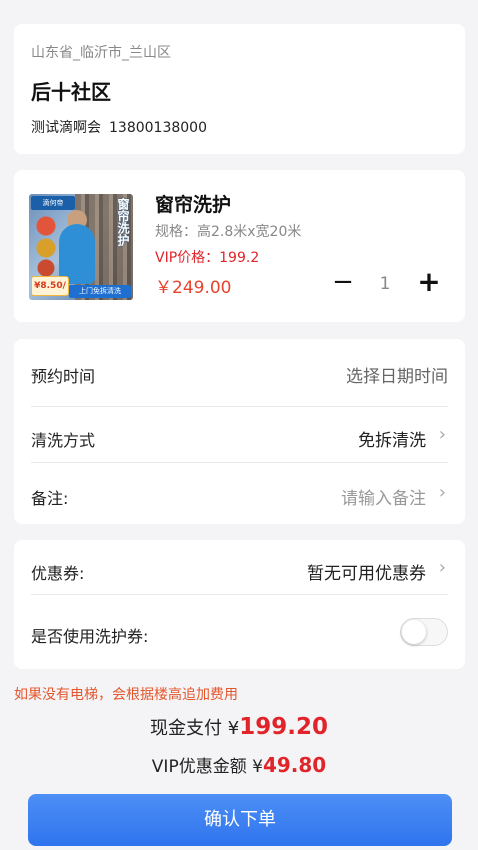 This screenshot has width=478, height=850. What do you see at coordinates (199, 767) in the screenshot?
I see `vip-discount-label: VIP优惠金额` at bounding box center [199, 767].